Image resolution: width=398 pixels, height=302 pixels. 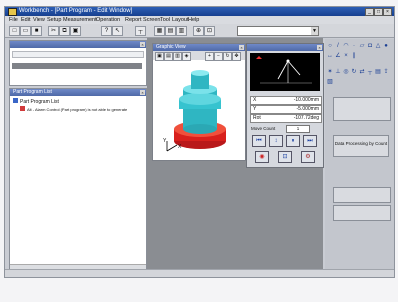 I want to click on line-tool-icon: /, so click(x=338, y=46).